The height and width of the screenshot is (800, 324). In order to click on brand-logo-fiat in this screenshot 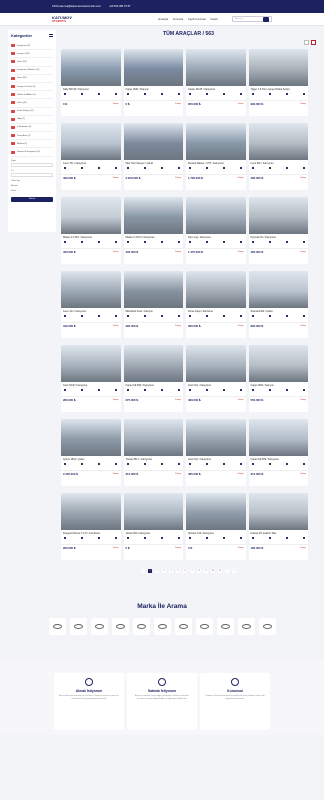, I will do `click(162, 626)`.